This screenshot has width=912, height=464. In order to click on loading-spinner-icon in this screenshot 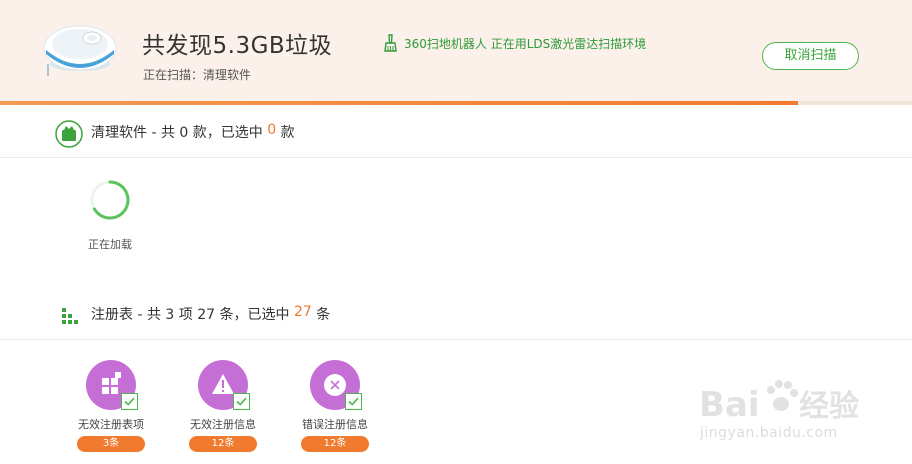, I will do `click(110, 200)`.